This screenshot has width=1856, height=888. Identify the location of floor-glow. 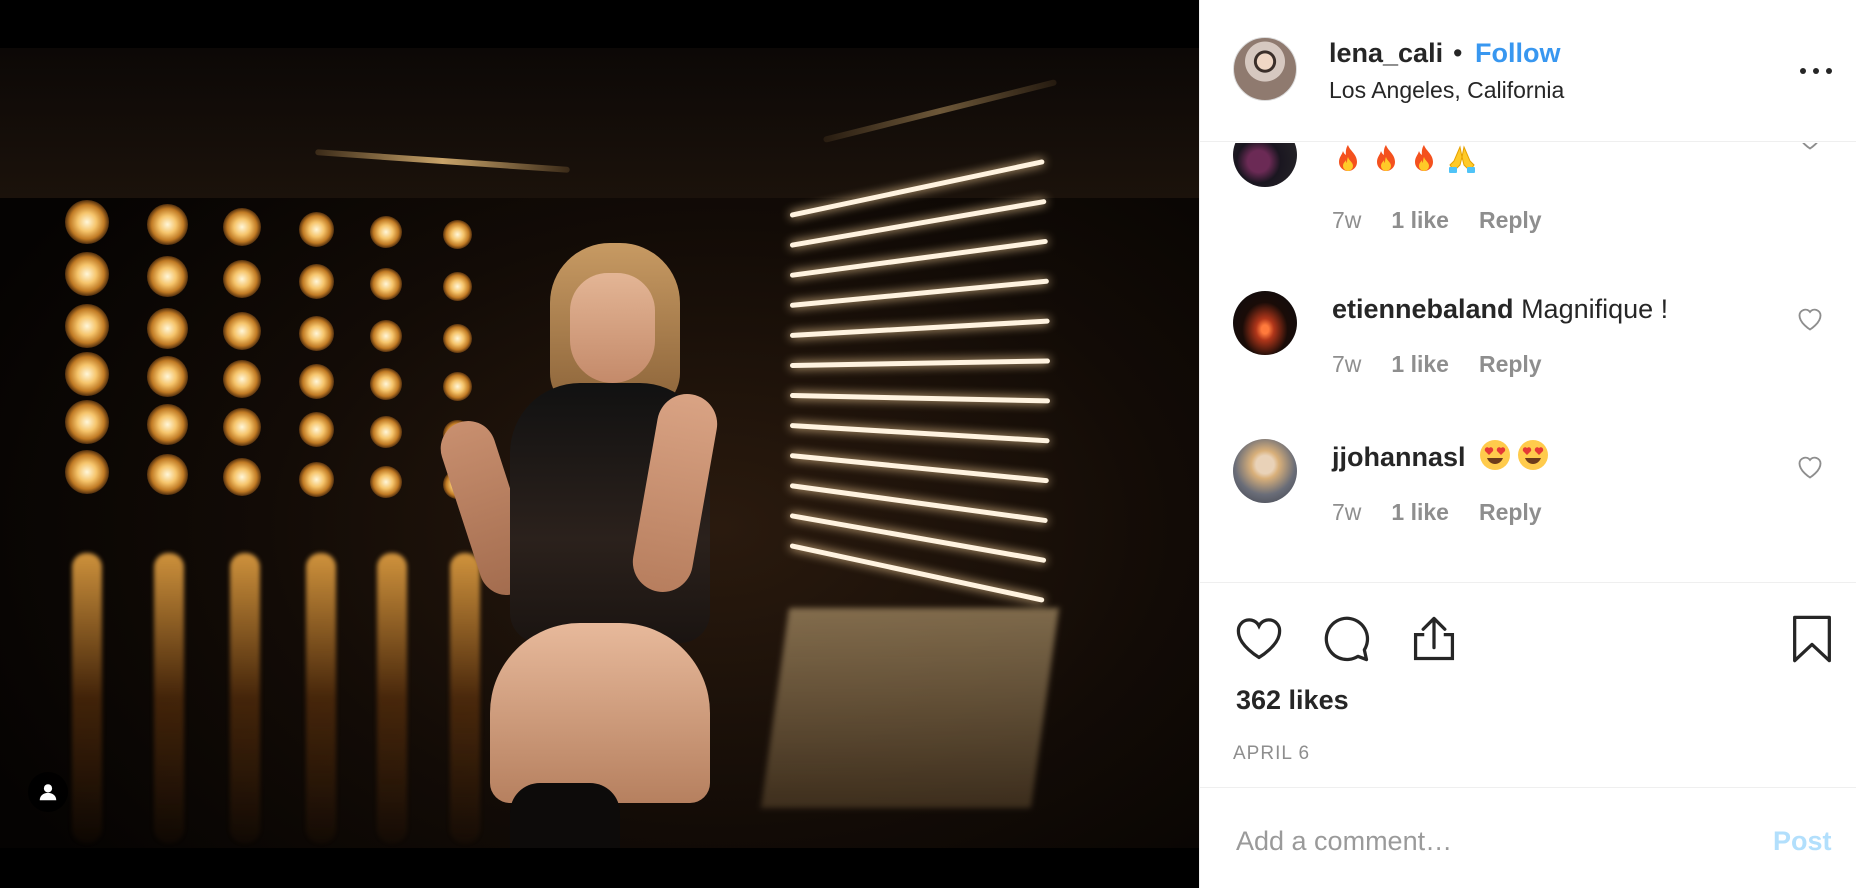
(910, 708).